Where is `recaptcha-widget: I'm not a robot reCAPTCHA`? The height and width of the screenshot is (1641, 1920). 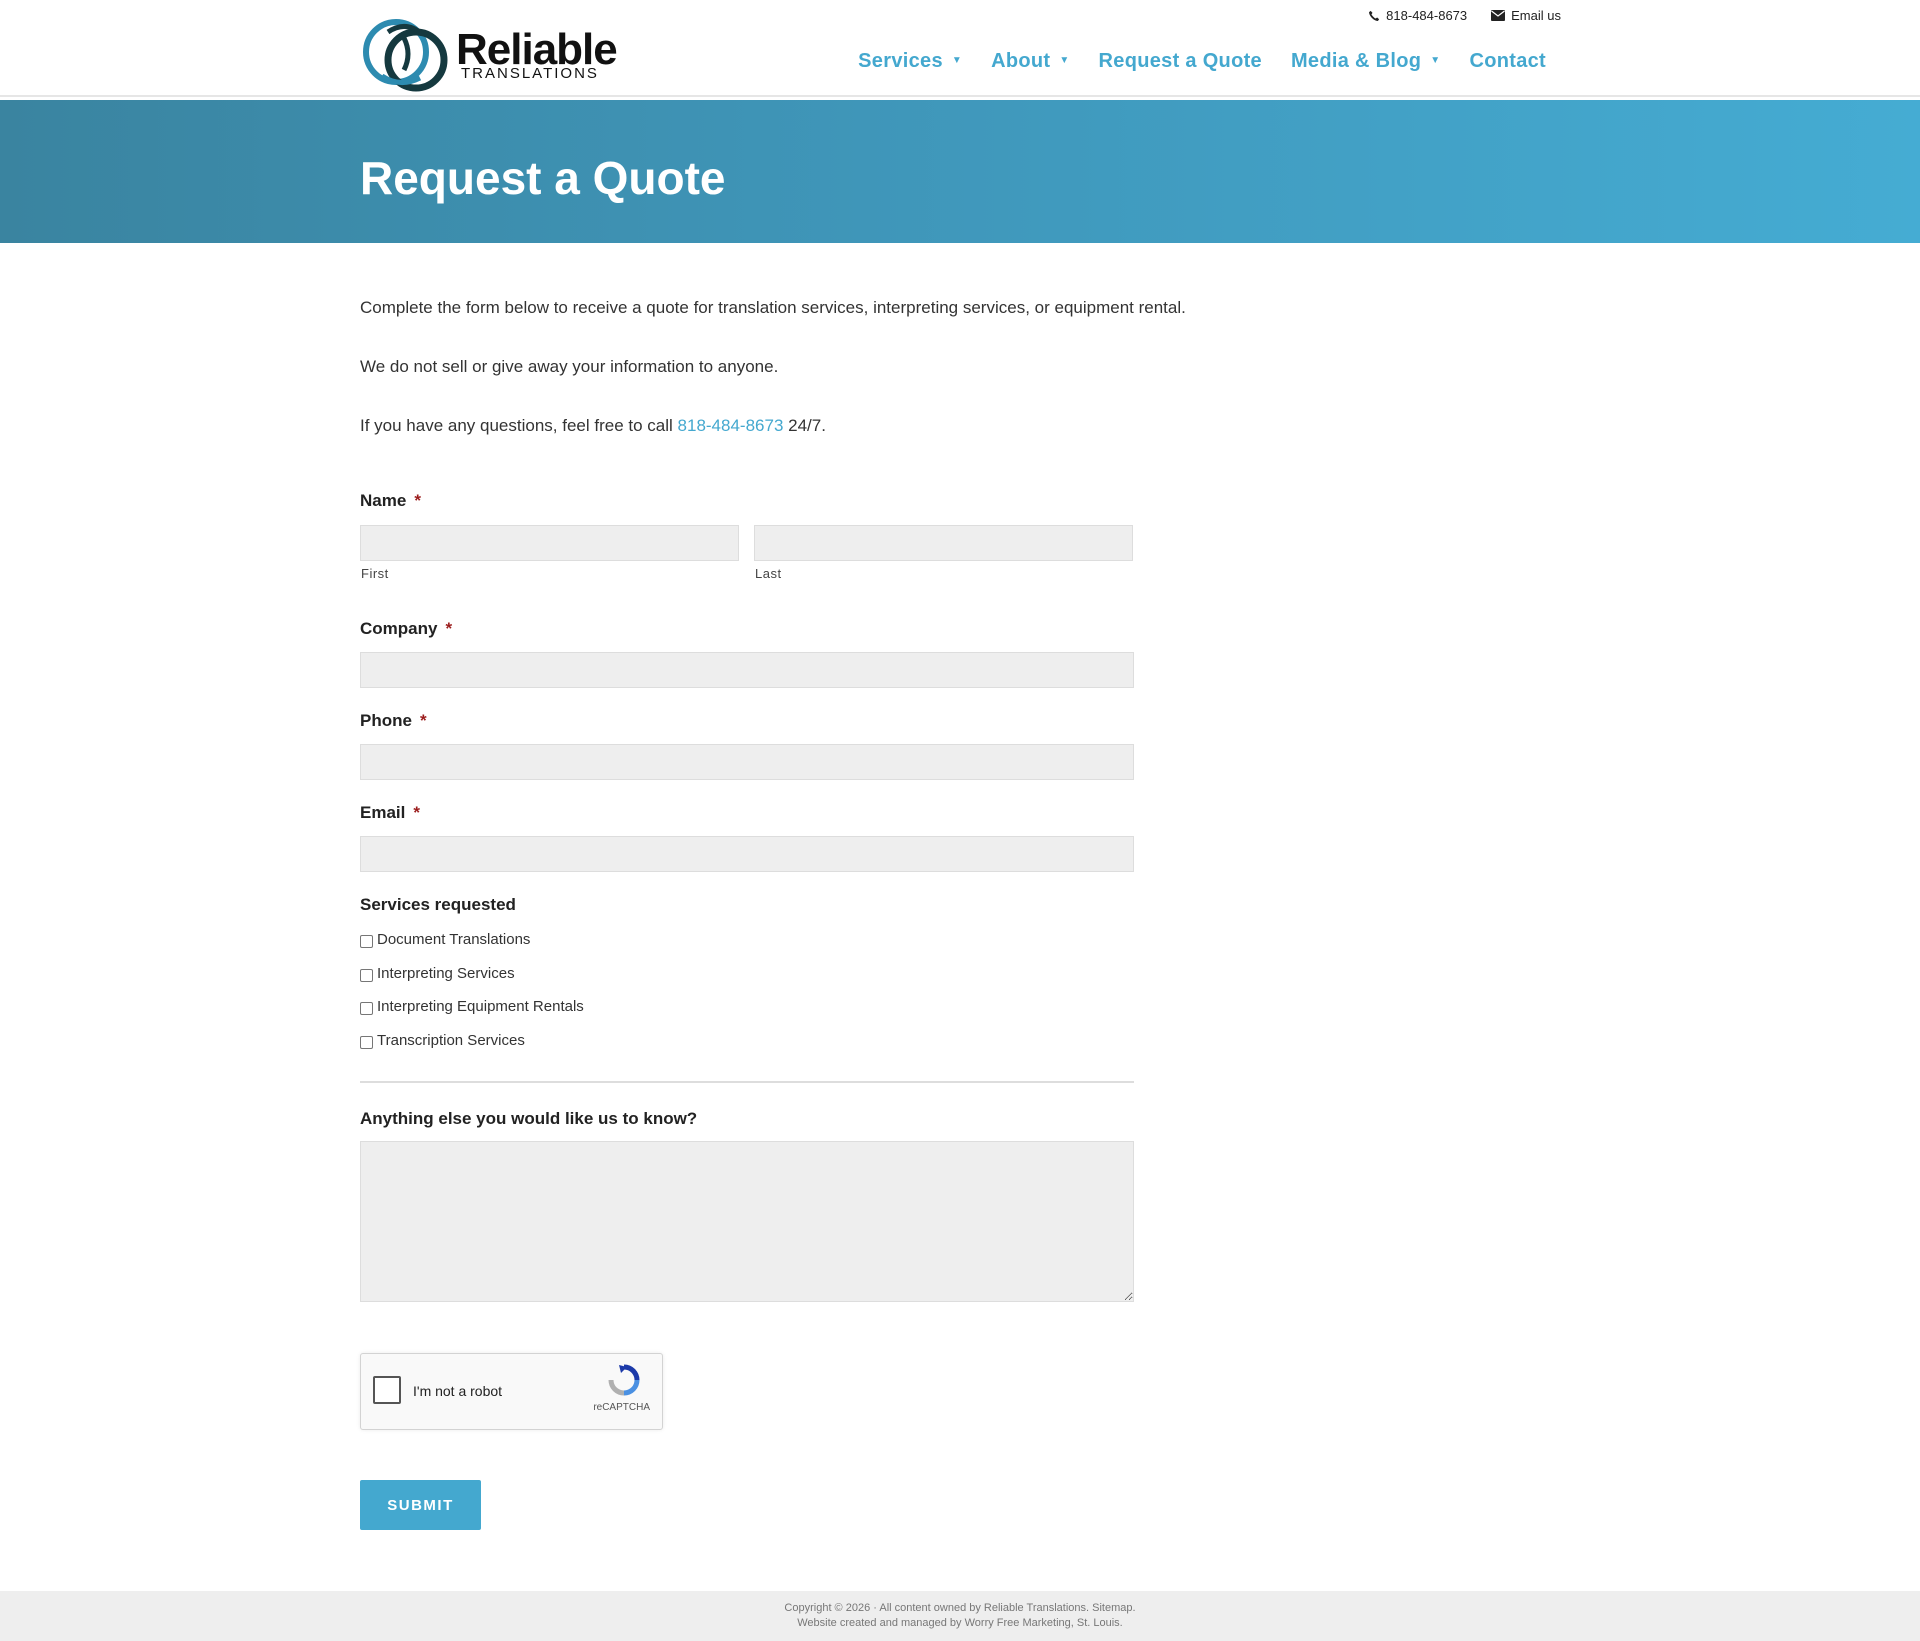
recaptcha-widget: I'm not a robot reCAPTCHA is located at coordinates (511, 1391).